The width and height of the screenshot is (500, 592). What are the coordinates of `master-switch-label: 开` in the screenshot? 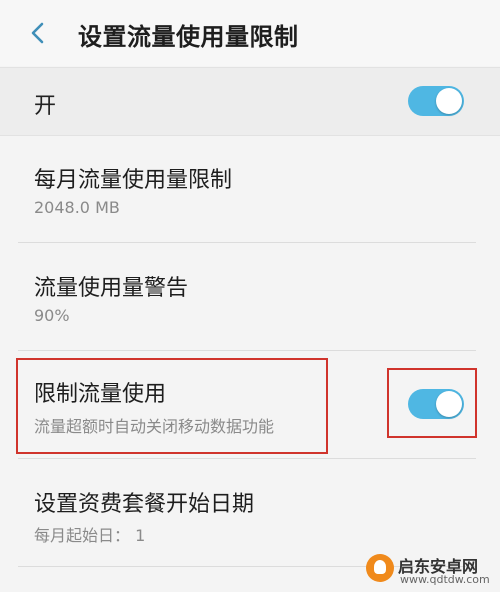 It's located at (45, 106).